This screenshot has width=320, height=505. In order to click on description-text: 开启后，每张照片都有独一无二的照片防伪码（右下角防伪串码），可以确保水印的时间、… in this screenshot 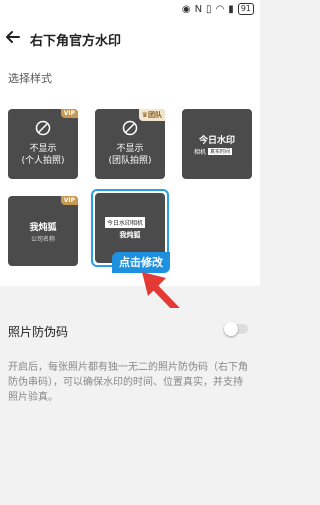, I will do `click(128, 382)`.